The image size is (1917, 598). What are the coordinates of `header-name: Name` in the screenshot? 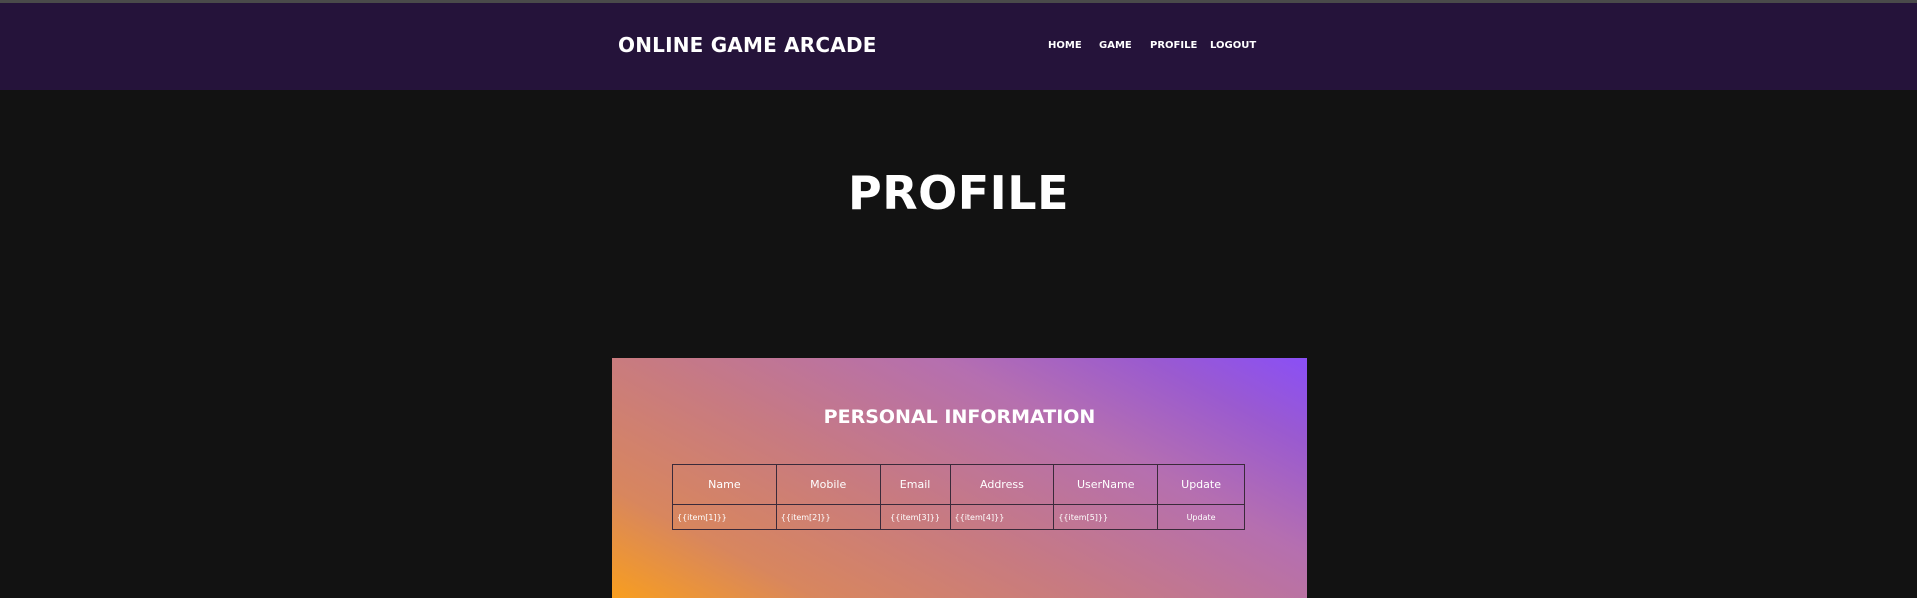 It's located at (724, 484).